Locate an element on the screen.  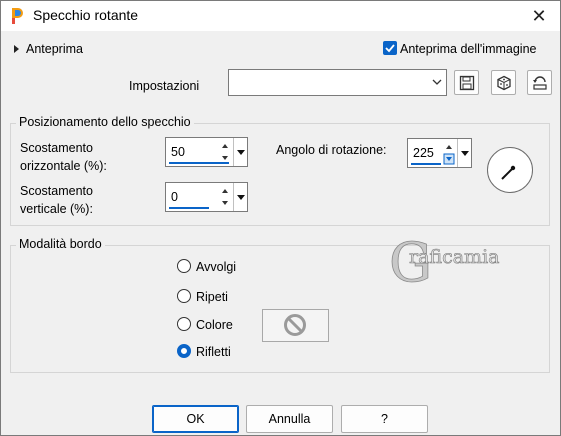
v-offset-label-line1: Scostamento is located at coordinates (56, 191).